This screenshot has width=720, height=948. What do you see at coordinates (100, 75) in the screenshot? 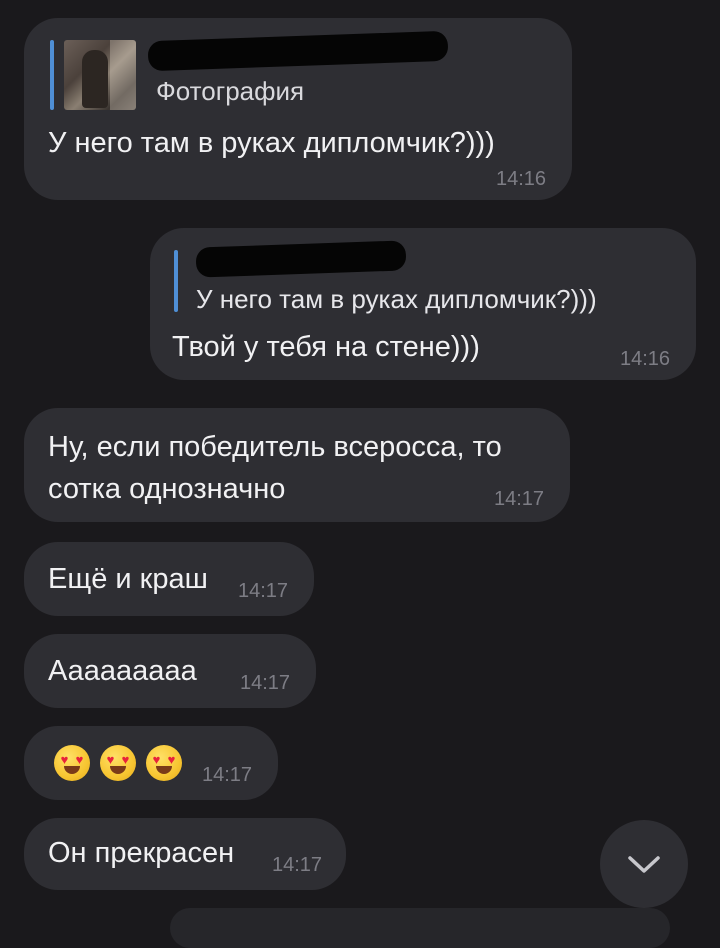
I see `reply-photo-thumbnail` at bounding box center [100, 75].